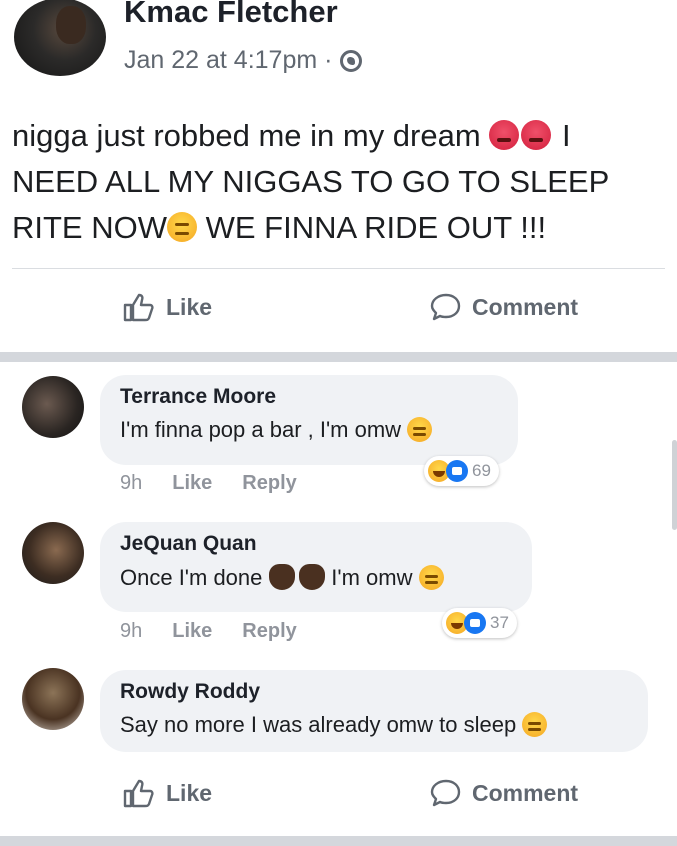 This screenshot has width=677, height=846. I want to click on author-name: Kmac Fletcher, so click(231, 15).